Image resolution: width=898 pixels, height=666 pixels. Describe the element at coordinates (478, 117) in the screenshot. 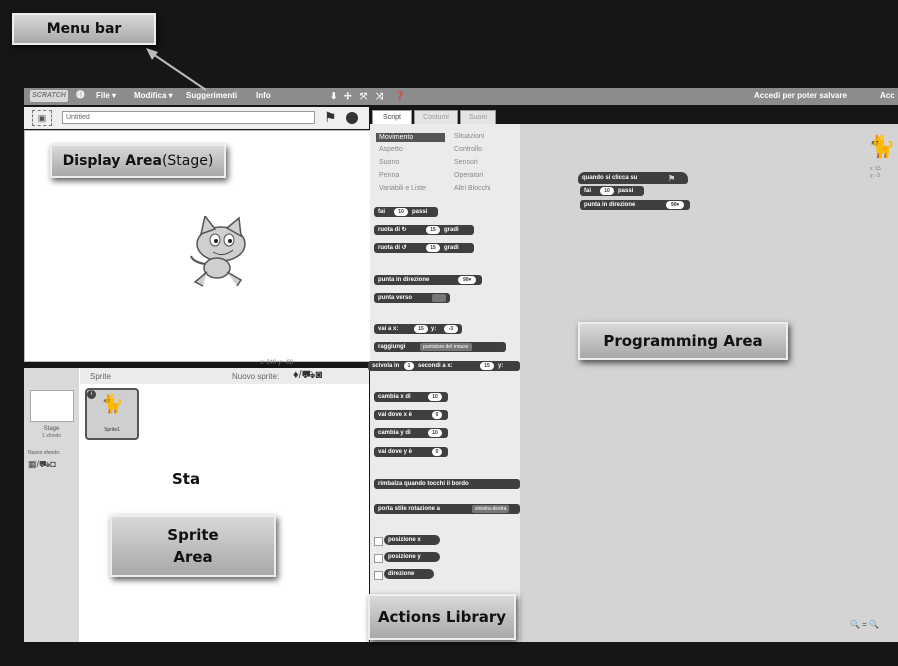

I see `tab-sounds: Suoni` at that location.